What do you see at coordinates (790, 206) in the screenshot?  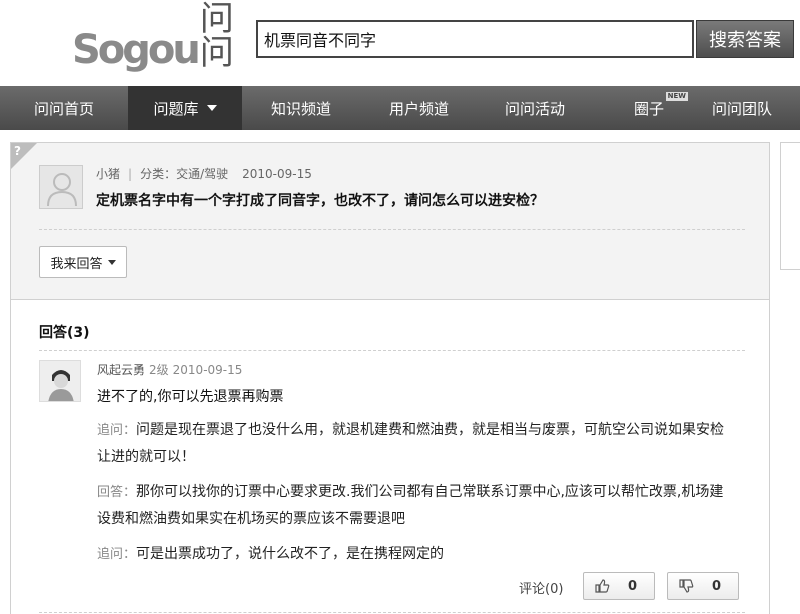 I see `sidebar-box` at bounding box center [790, 206].